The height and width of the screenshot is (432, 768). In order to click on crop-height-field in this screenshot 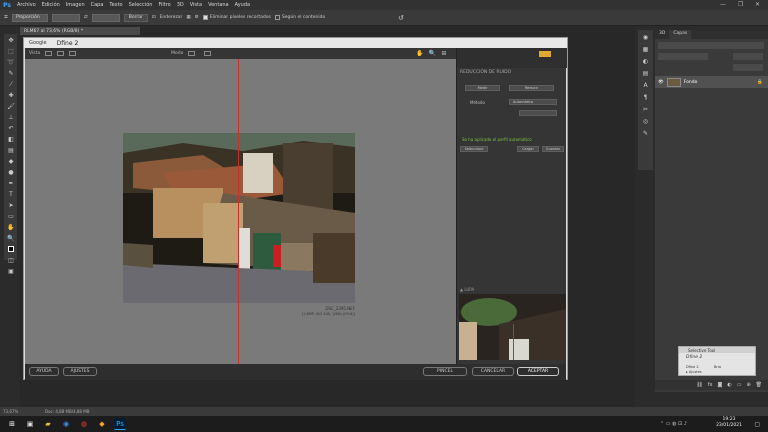, I will do `click(105, 17)`.